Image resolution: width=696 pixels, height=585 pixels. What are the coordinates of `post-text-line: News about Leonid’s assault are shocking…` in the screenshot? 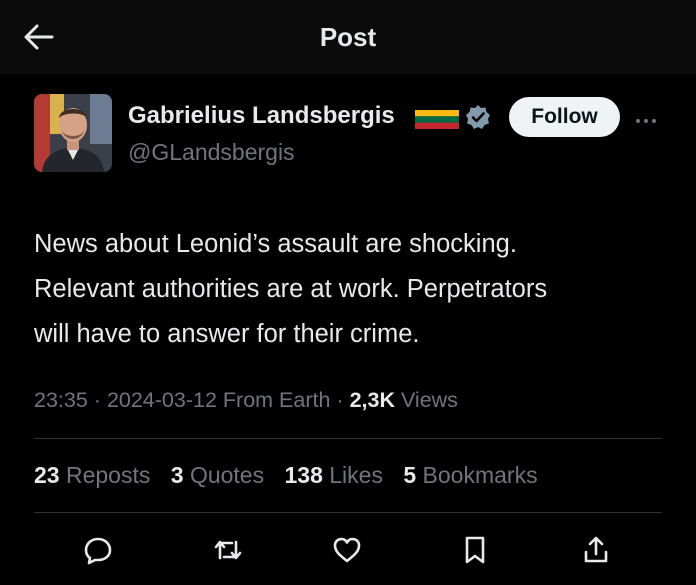 It's located at (275, 244).